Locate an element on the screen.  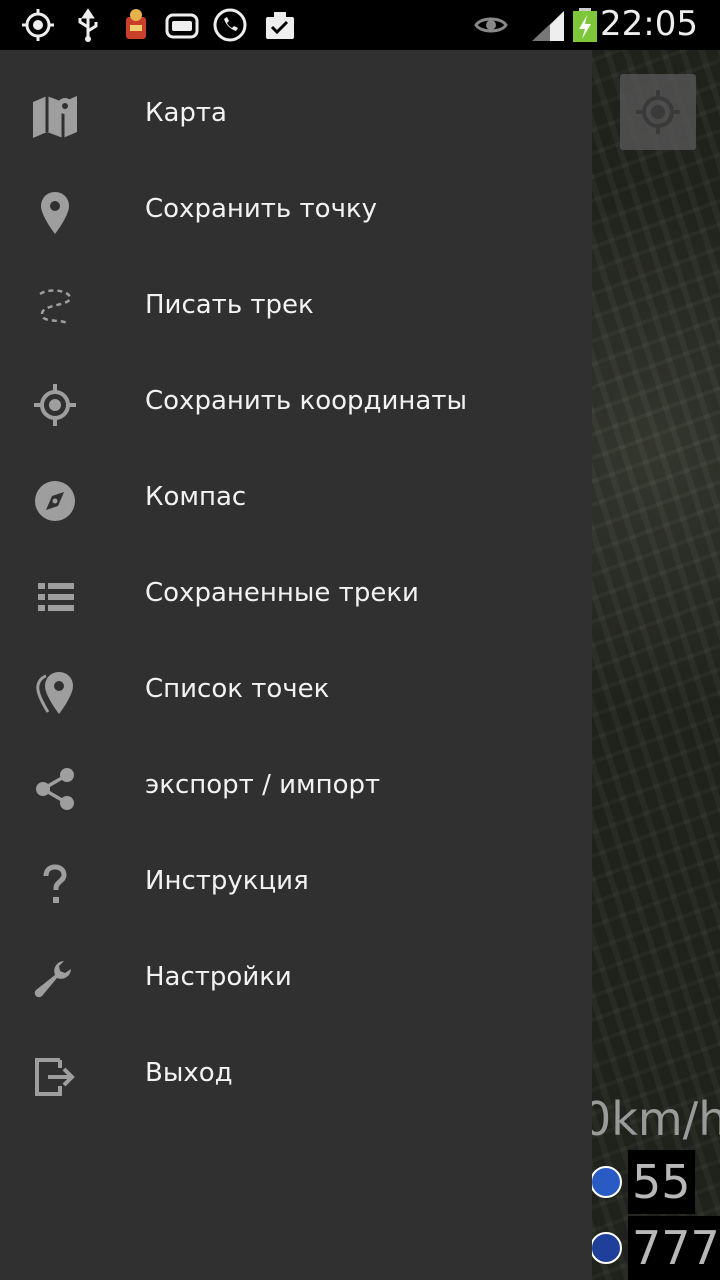
signal-icon is located at coordinates (548, 26).